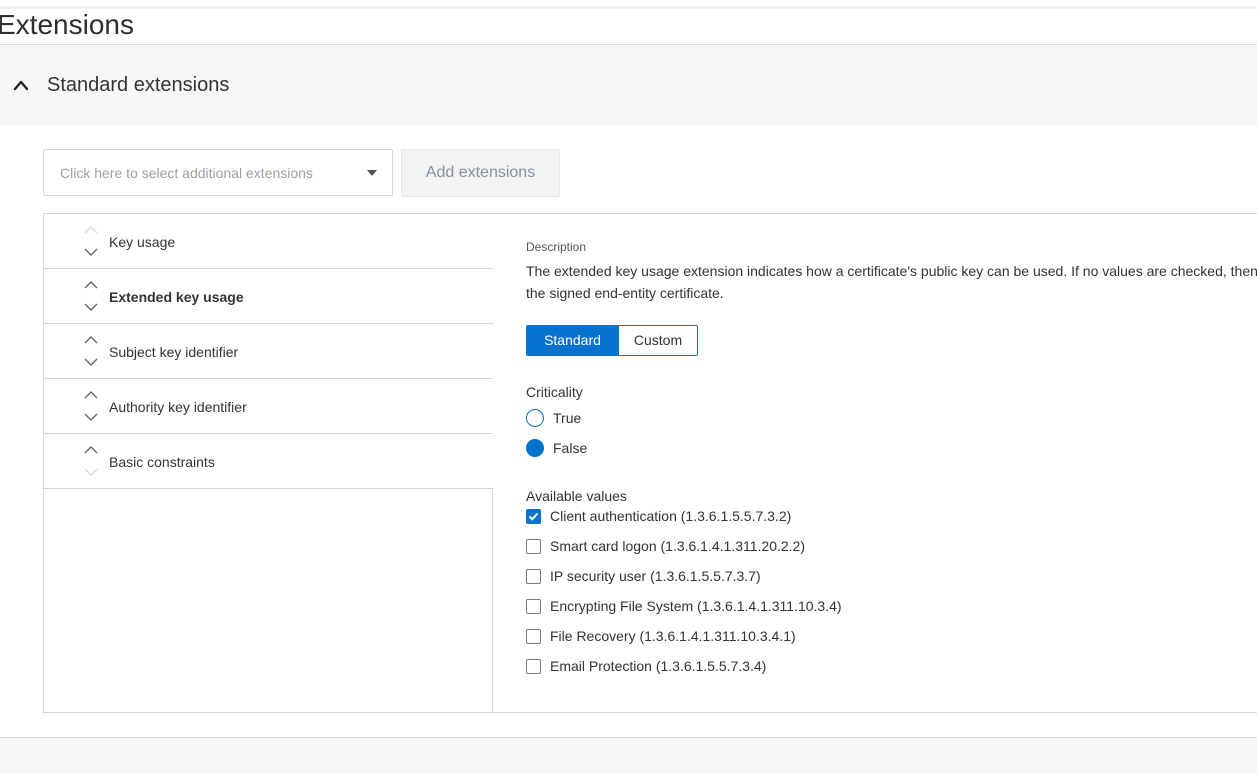 This screenshot has width=1257, height=773. What do you see at coordinates (174, 352) in the screenshot?
I see `extension-item-label: Subject key identifier` at bounding box center [174, 352].